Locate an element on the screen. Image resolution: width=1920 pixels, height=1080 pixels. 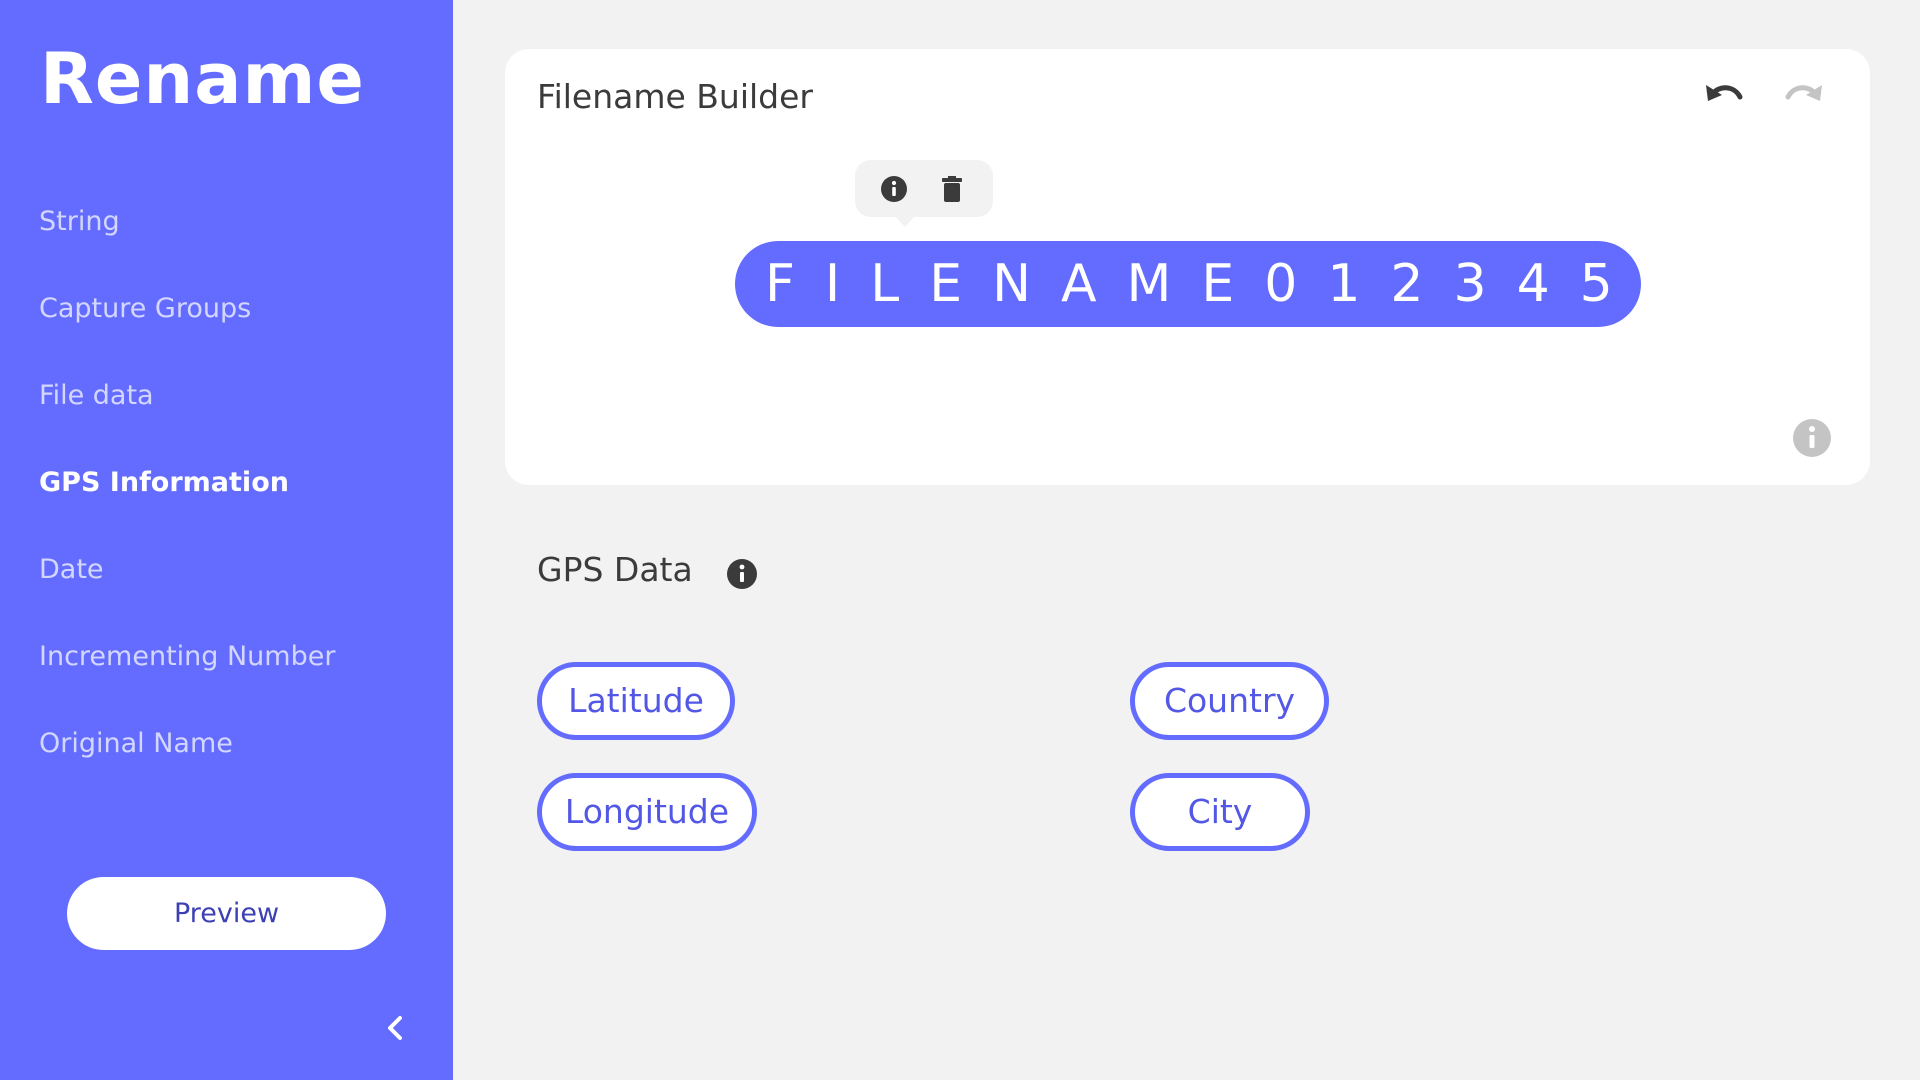
city-chip: City is located at coordinates (1220, 812).